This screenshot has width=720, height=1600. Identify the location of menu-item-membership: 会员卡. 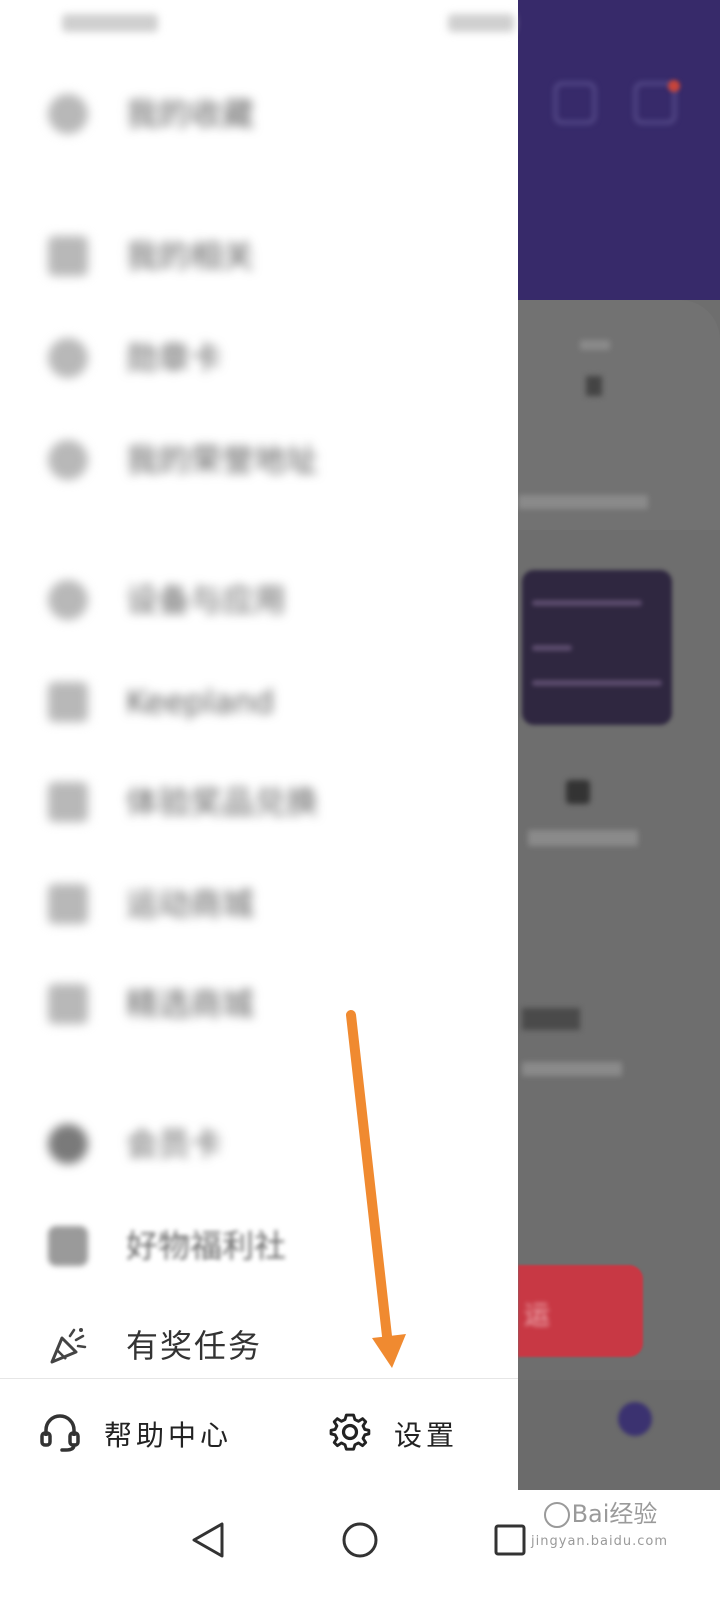
(259, 1142).